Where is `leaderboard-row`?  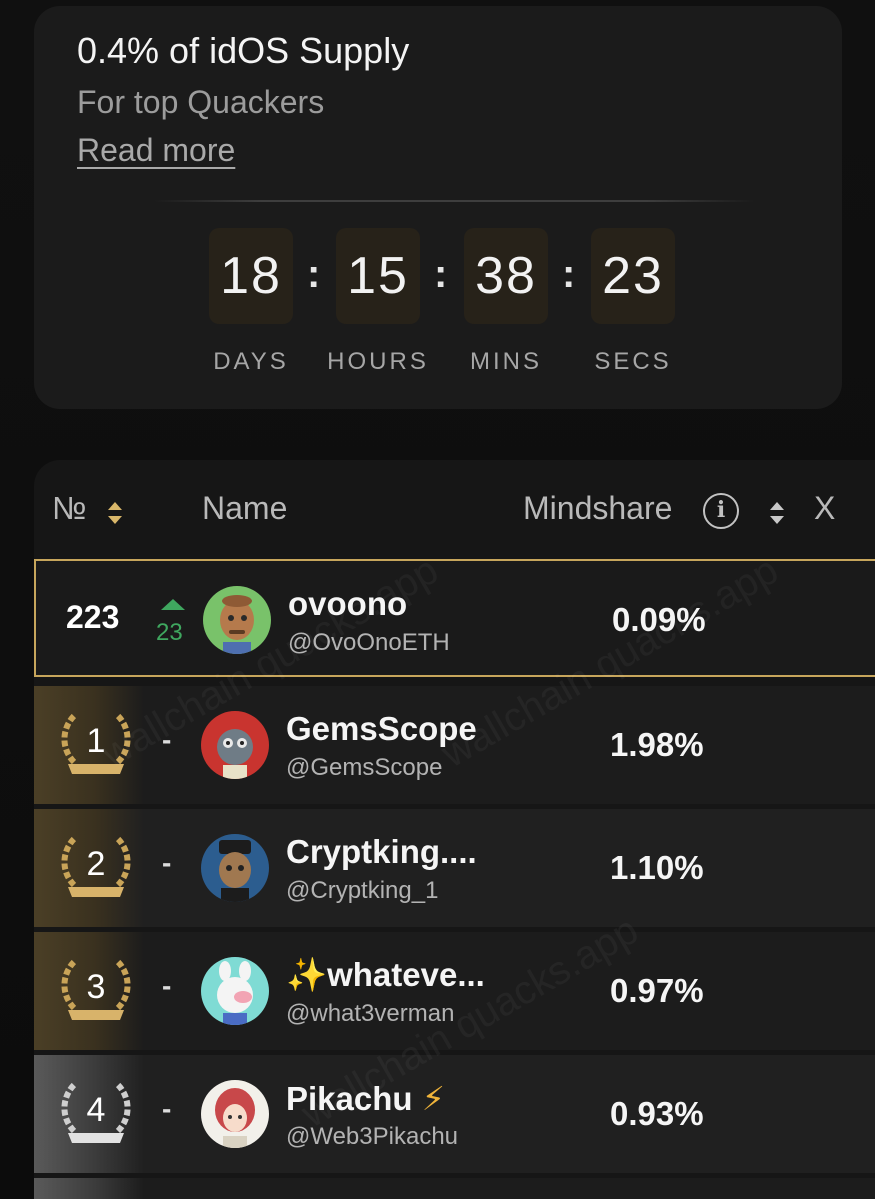 leaderboard-row is located at coordinates (454, 1188).